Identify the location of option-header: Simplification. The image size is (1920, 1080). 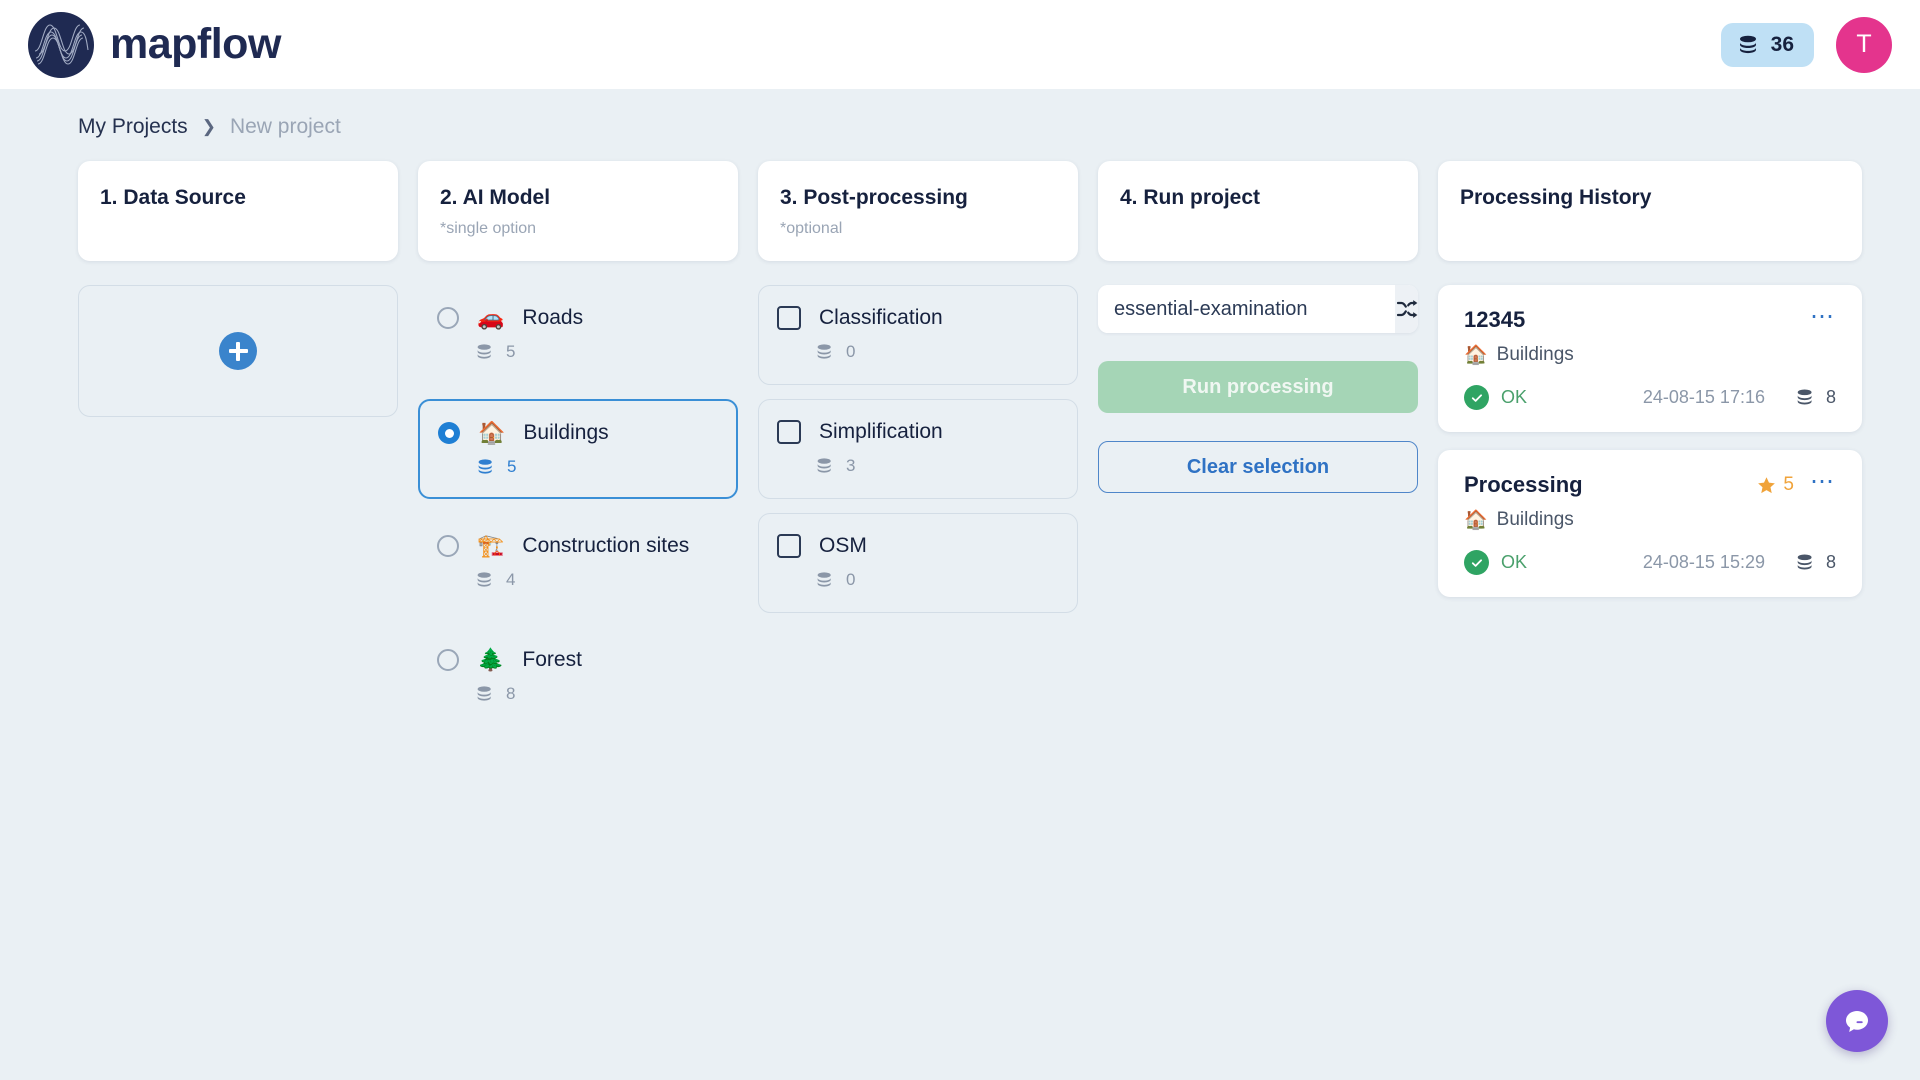
(918, 432).